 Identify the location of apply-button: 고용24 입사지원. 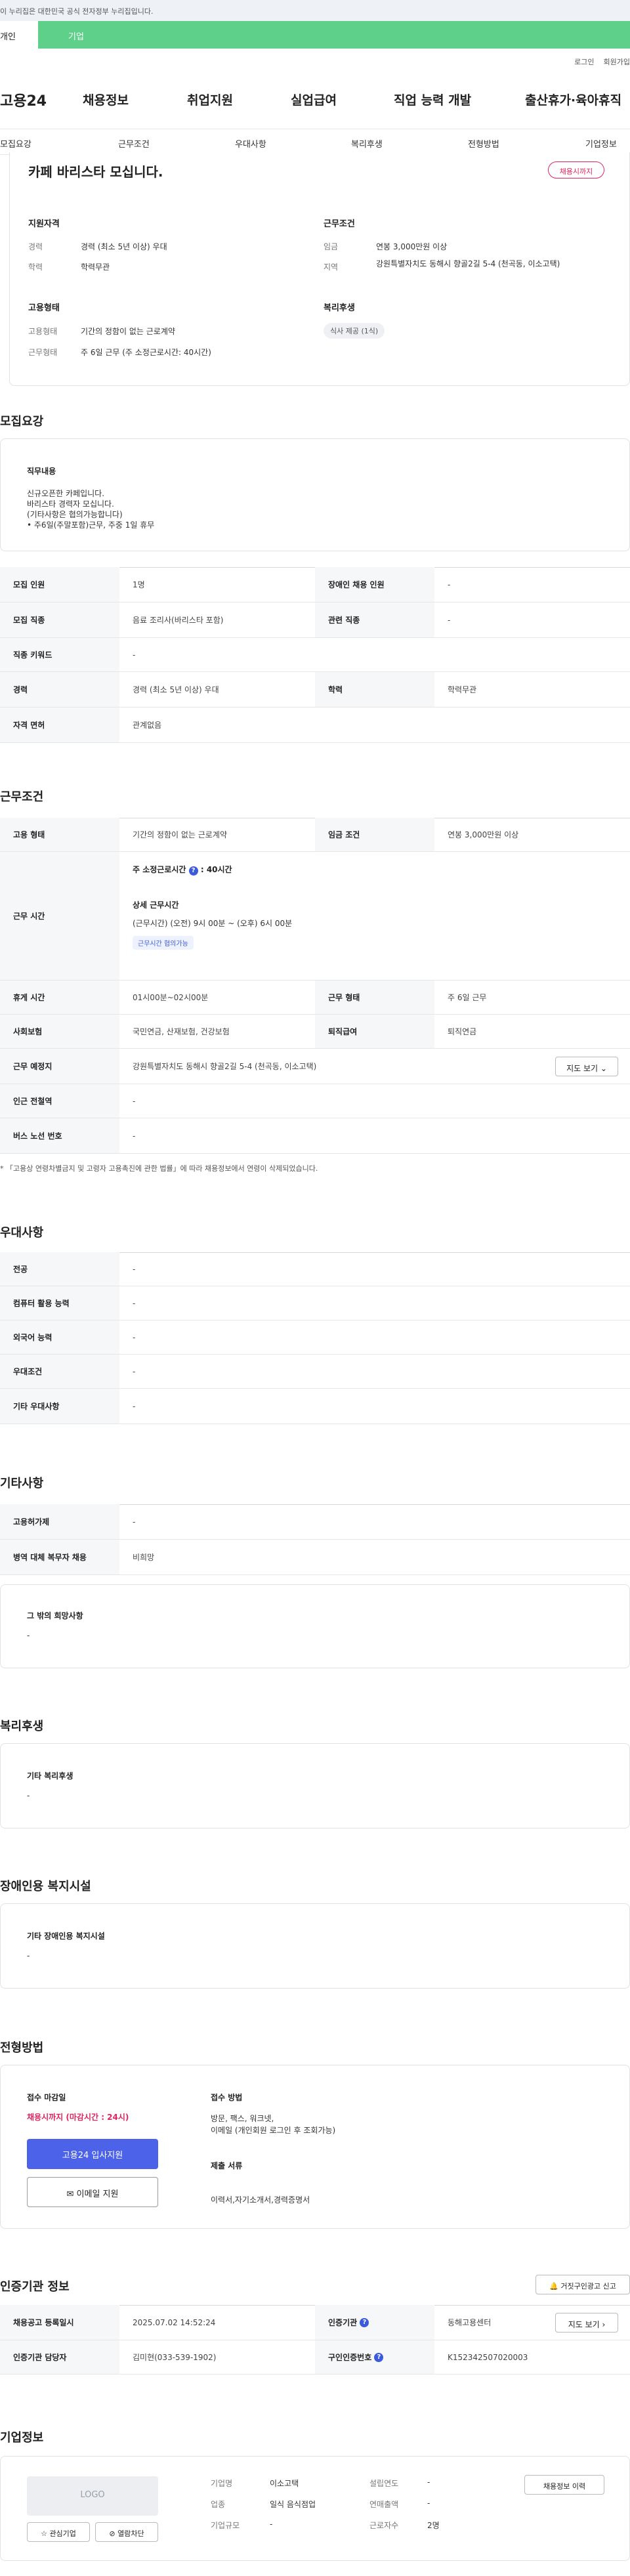
(92, 2154).